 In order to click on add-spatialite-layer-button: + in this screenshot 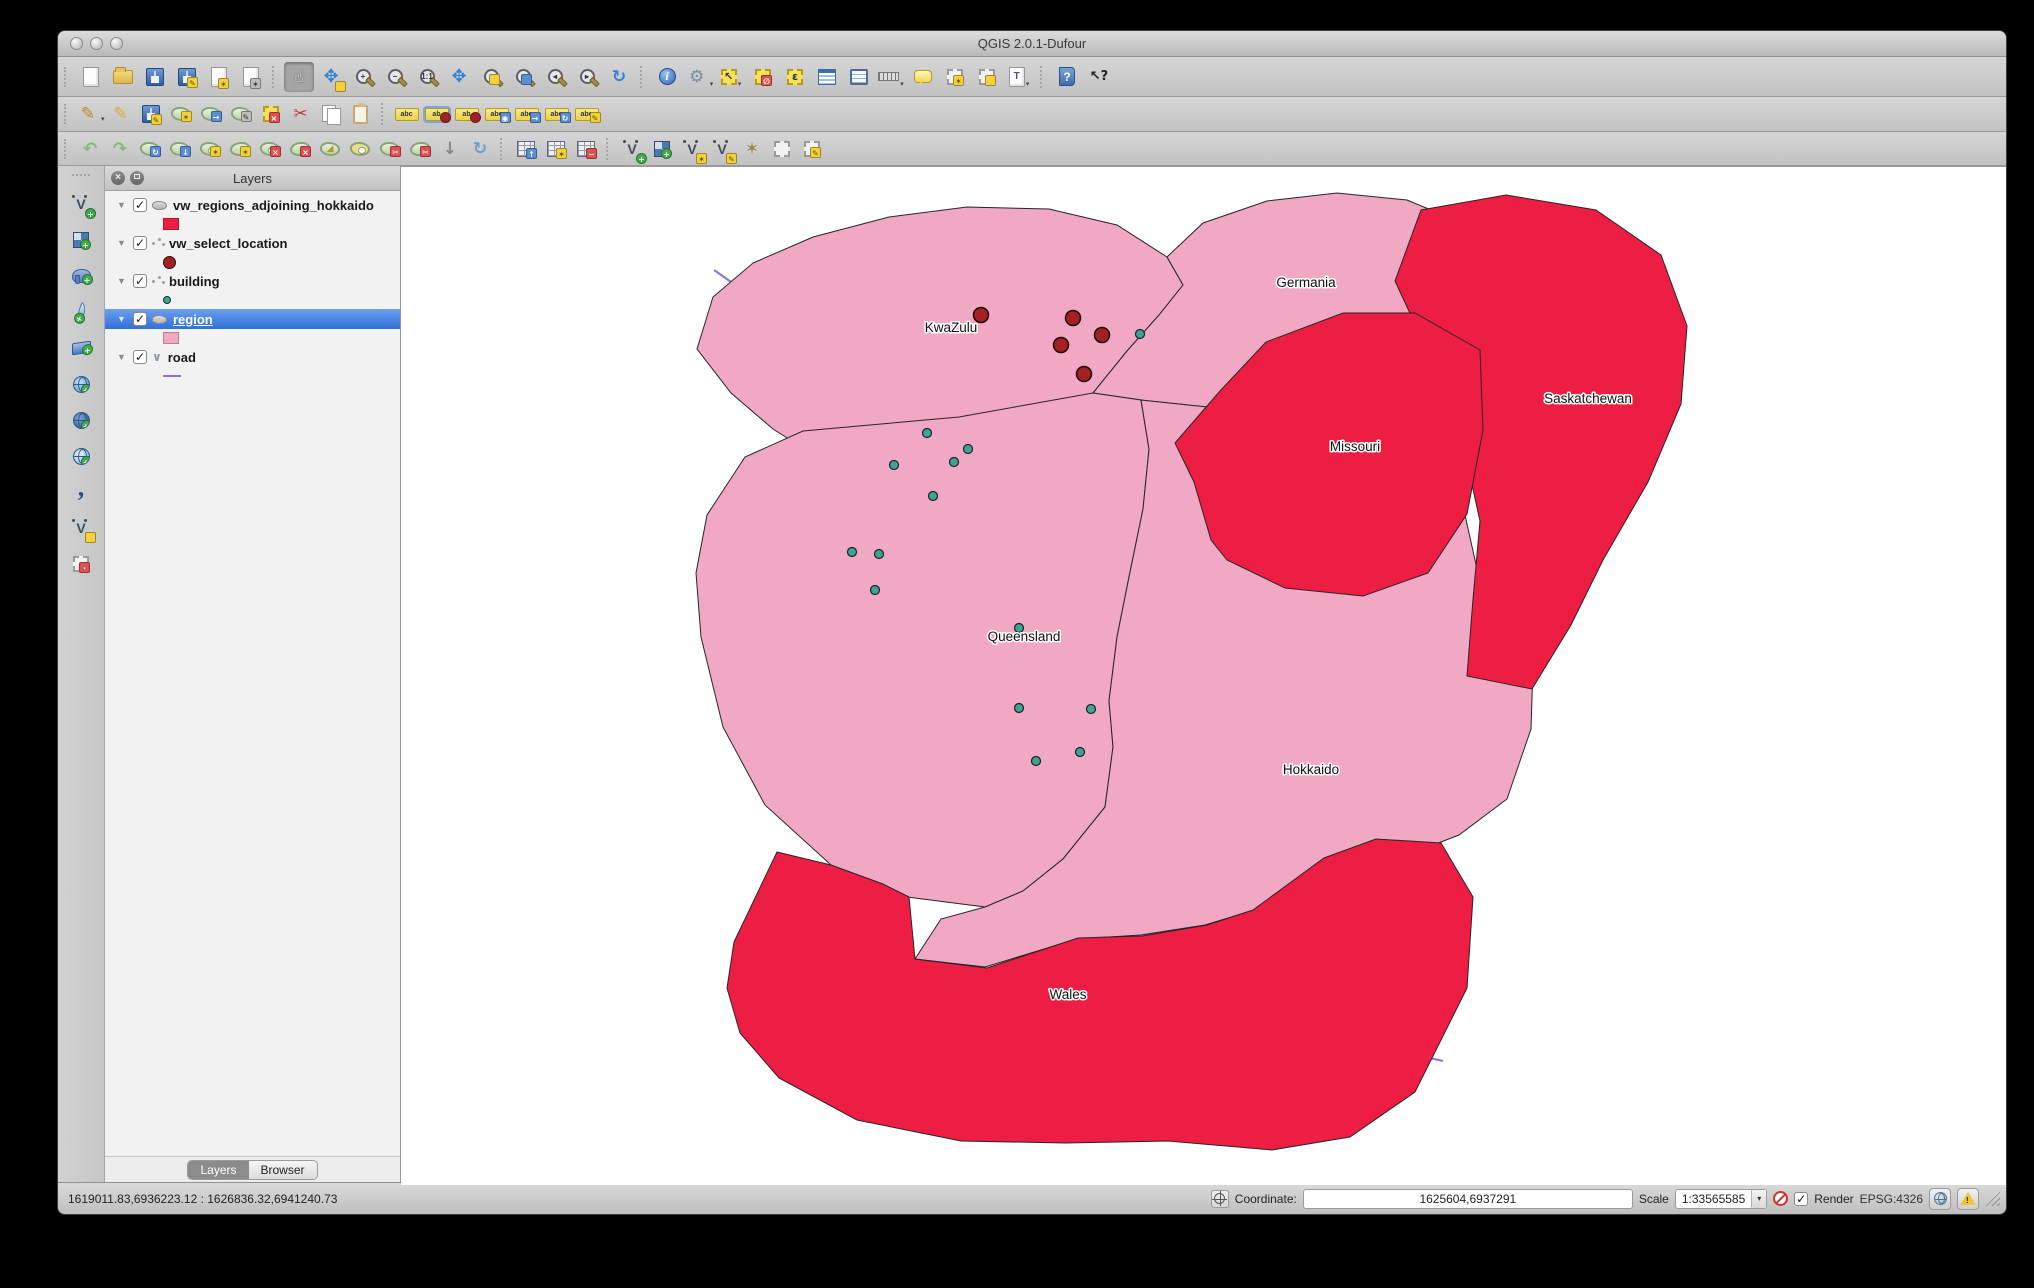, I will do `click(81, 312)`.